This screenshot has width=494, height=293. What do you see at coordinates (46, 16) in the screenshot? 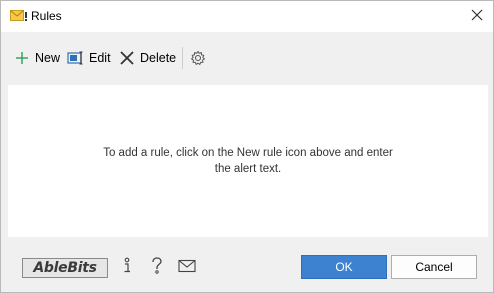
I see `window-title: Rules` at bounding box center [46, 16].